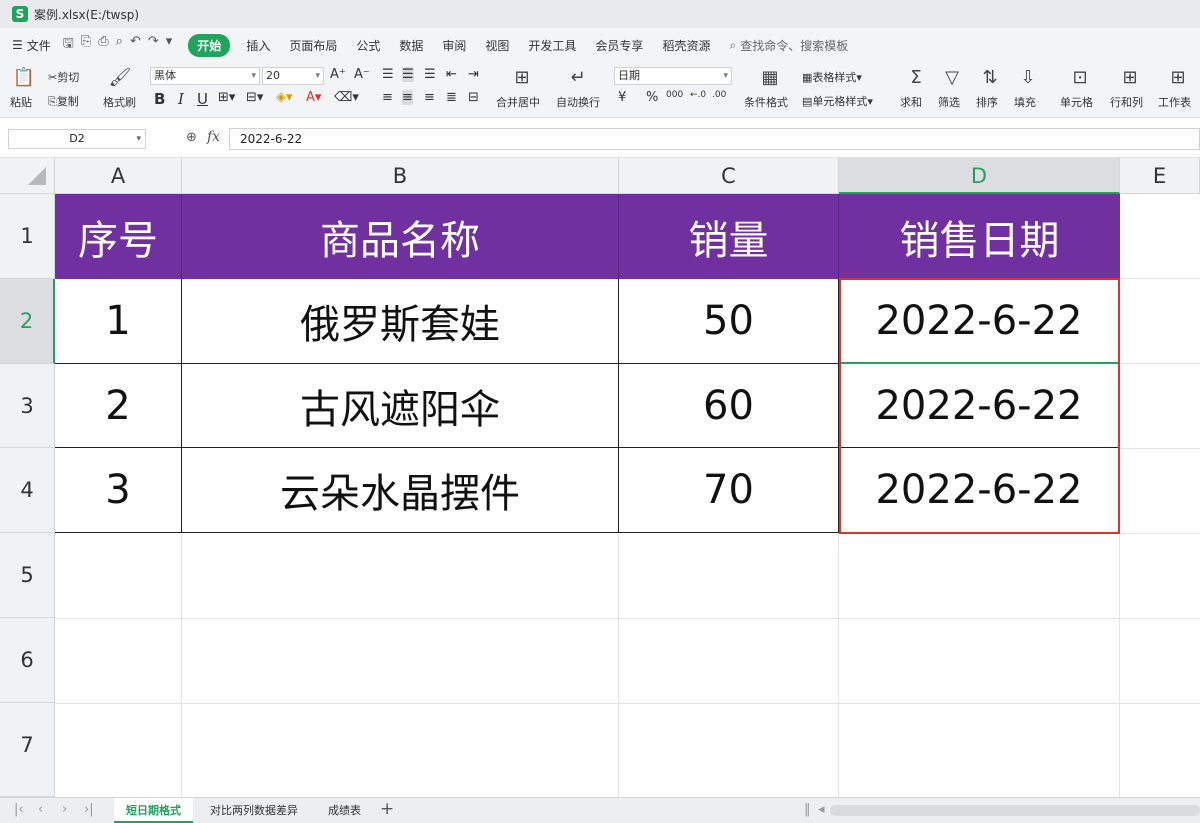 The width and height of the screenshot is (1200, 823). What do you see at coordinates (451, 74) in the screenshot?
I see `indent-decrease-icon: ⇤` at bounding box center [451, 74].